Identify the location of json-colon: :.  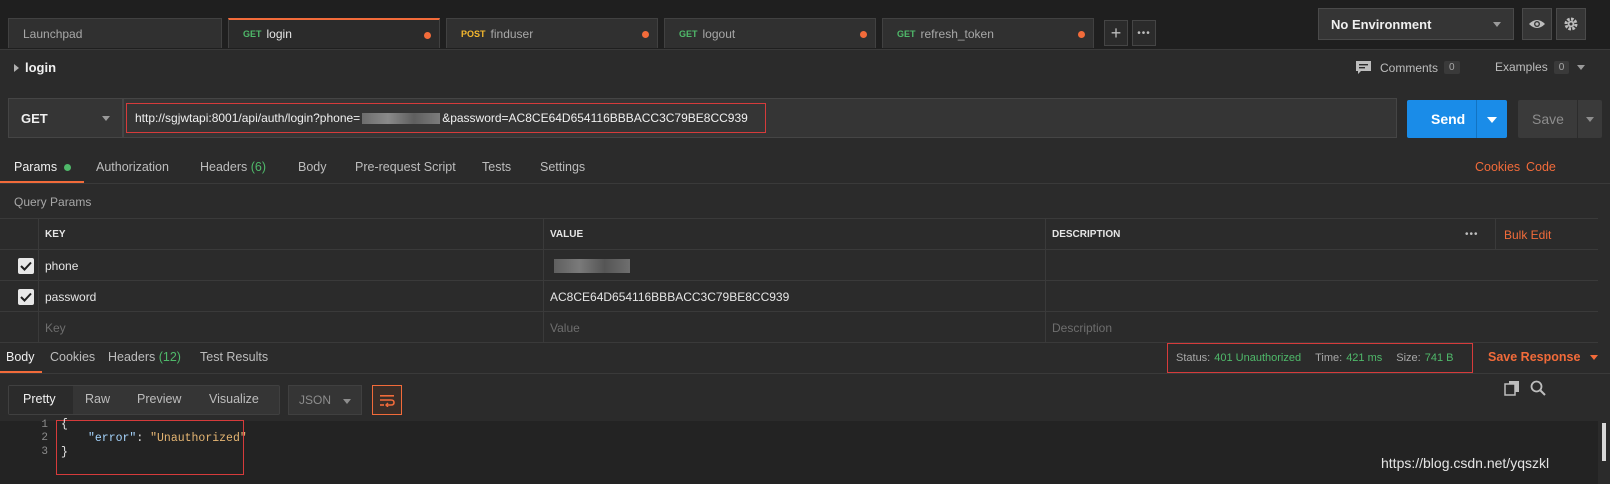
(143, 438).